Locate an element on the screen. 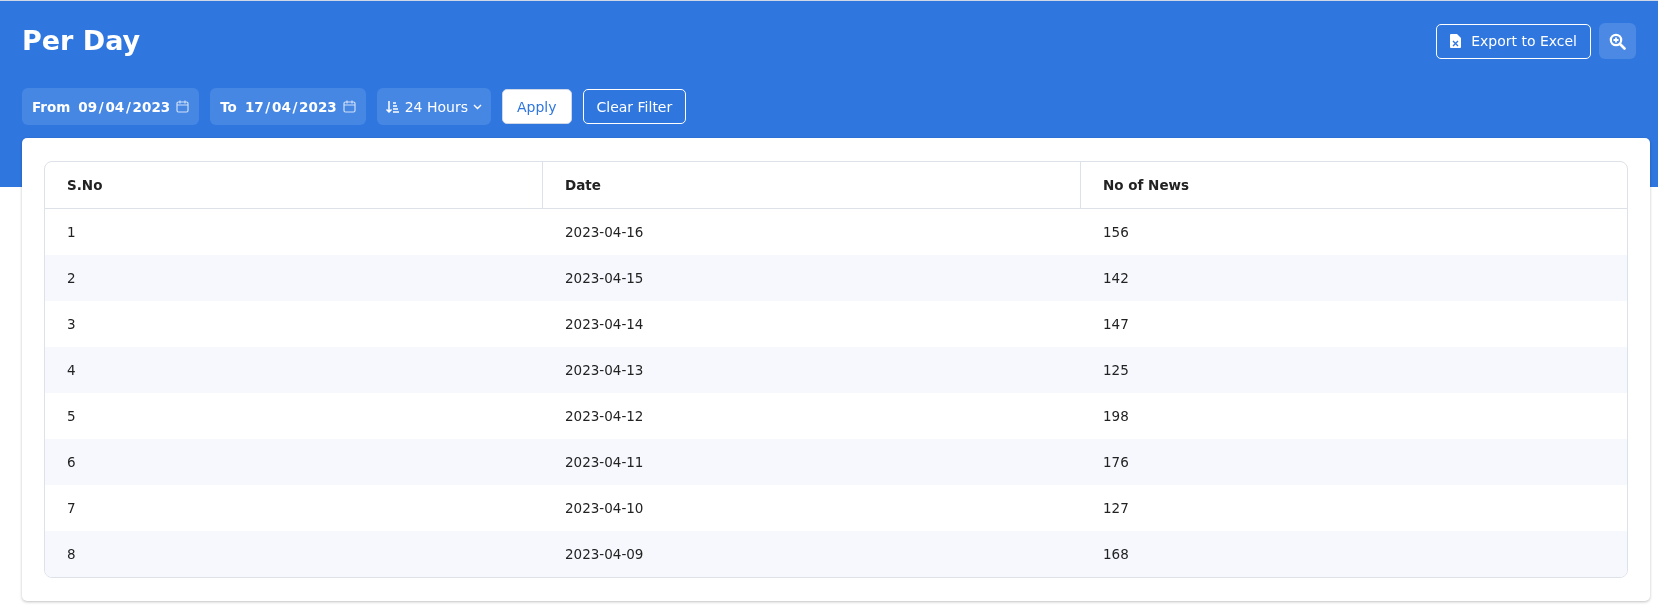  table-cell-text: 198 is located at coordinates (1116, 416).